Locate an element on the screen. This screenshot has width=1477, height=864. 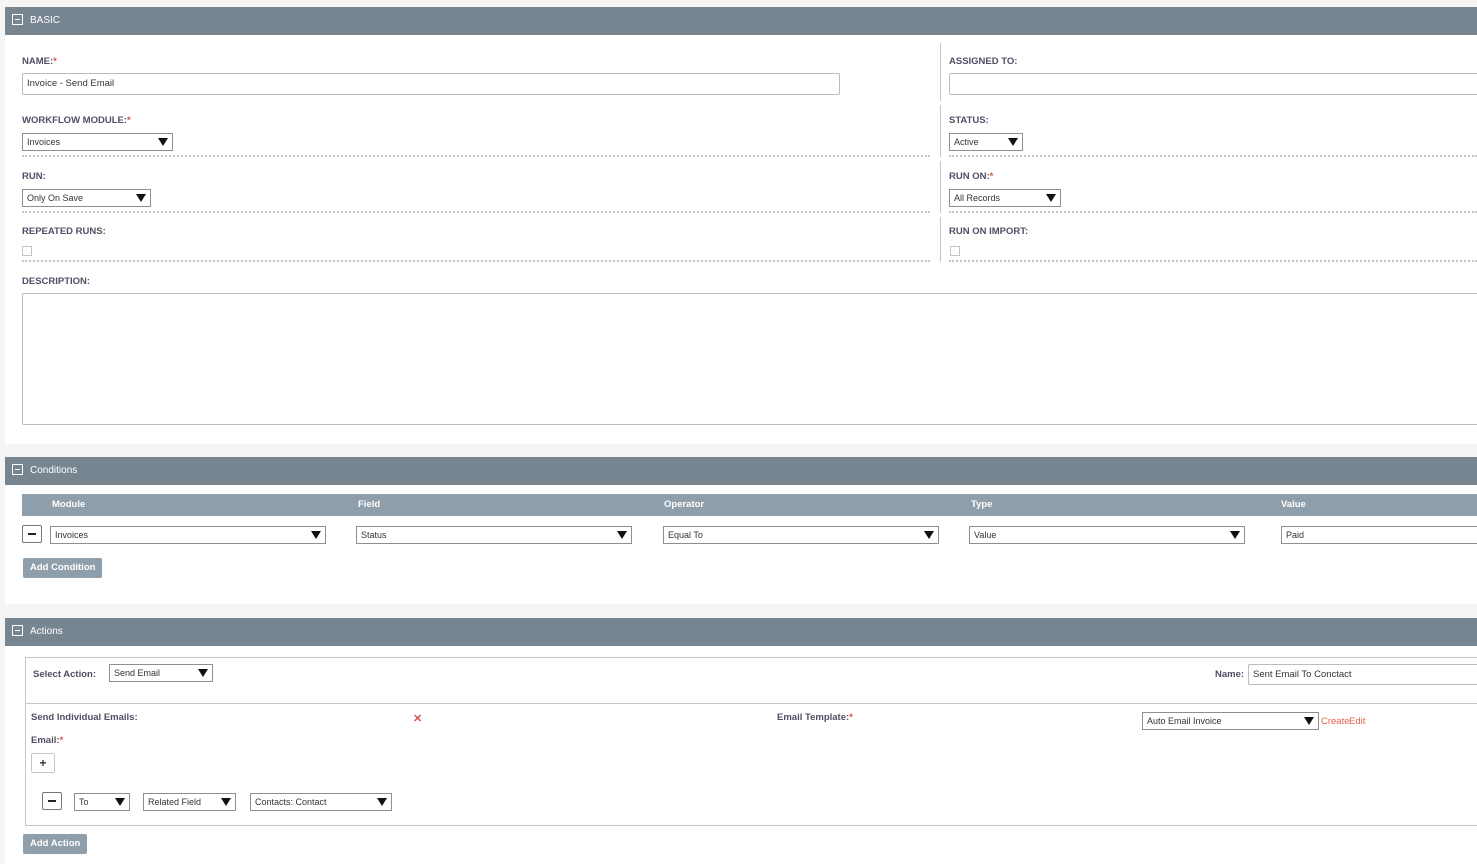
select-value: Auto Email Invoice is located at coordinates (1184, 721).